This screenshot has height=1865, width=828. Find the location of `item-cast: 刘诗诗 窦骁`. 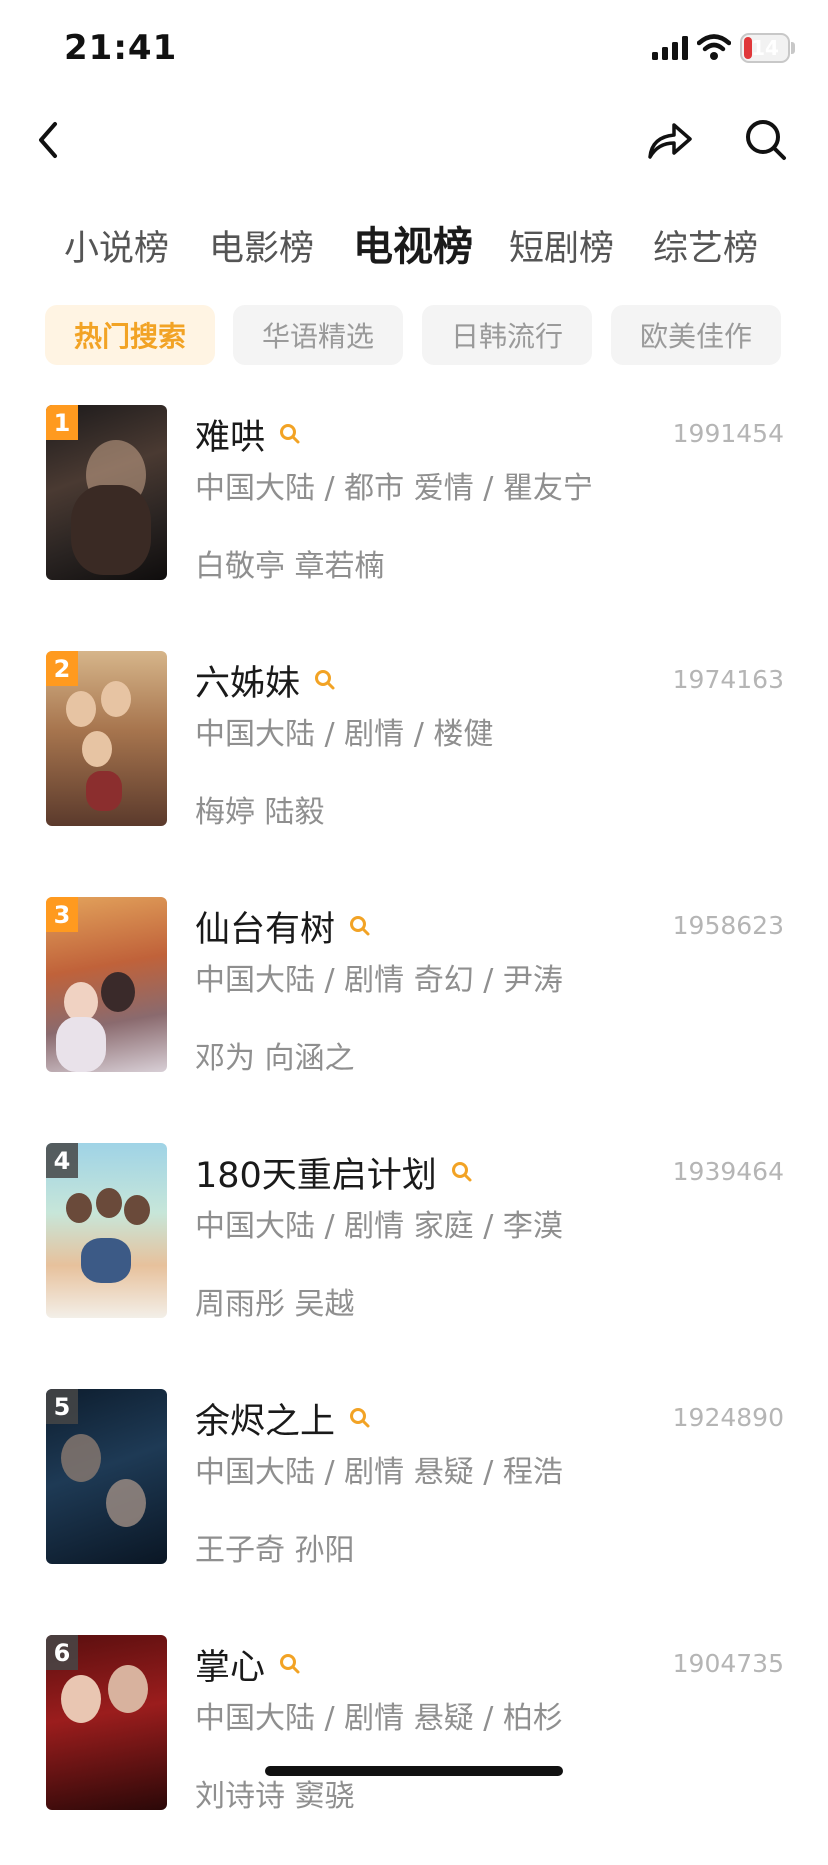

item-cast: 刘诗诗 窦骁 is located at coordinates (275, 1796).